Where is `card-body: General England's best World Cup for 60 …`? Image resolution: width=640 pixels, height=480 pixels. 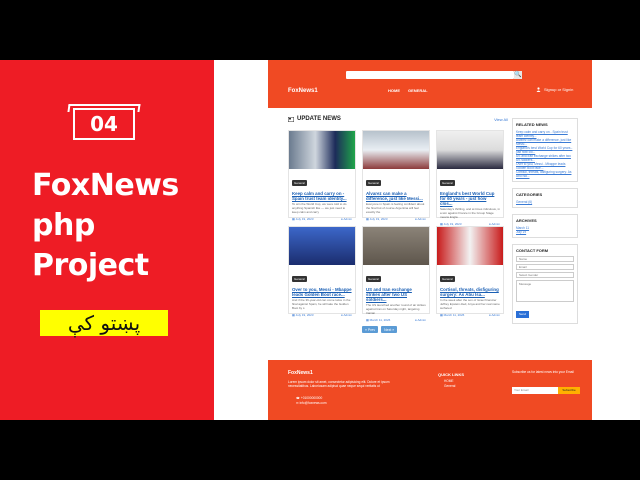
card-body: General England's best World Cup for 60 … is located at coordinates (470, 198).